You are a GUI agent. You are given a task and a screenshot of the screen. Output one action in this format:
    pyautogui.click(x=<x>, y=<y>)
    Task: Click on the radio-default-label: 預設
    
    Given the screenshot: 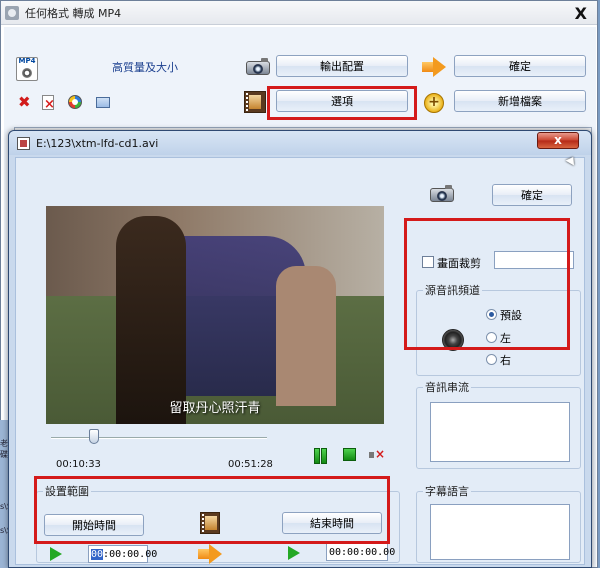 What is the action you would take?
    pyautogui.click(x=511, y=315)
    